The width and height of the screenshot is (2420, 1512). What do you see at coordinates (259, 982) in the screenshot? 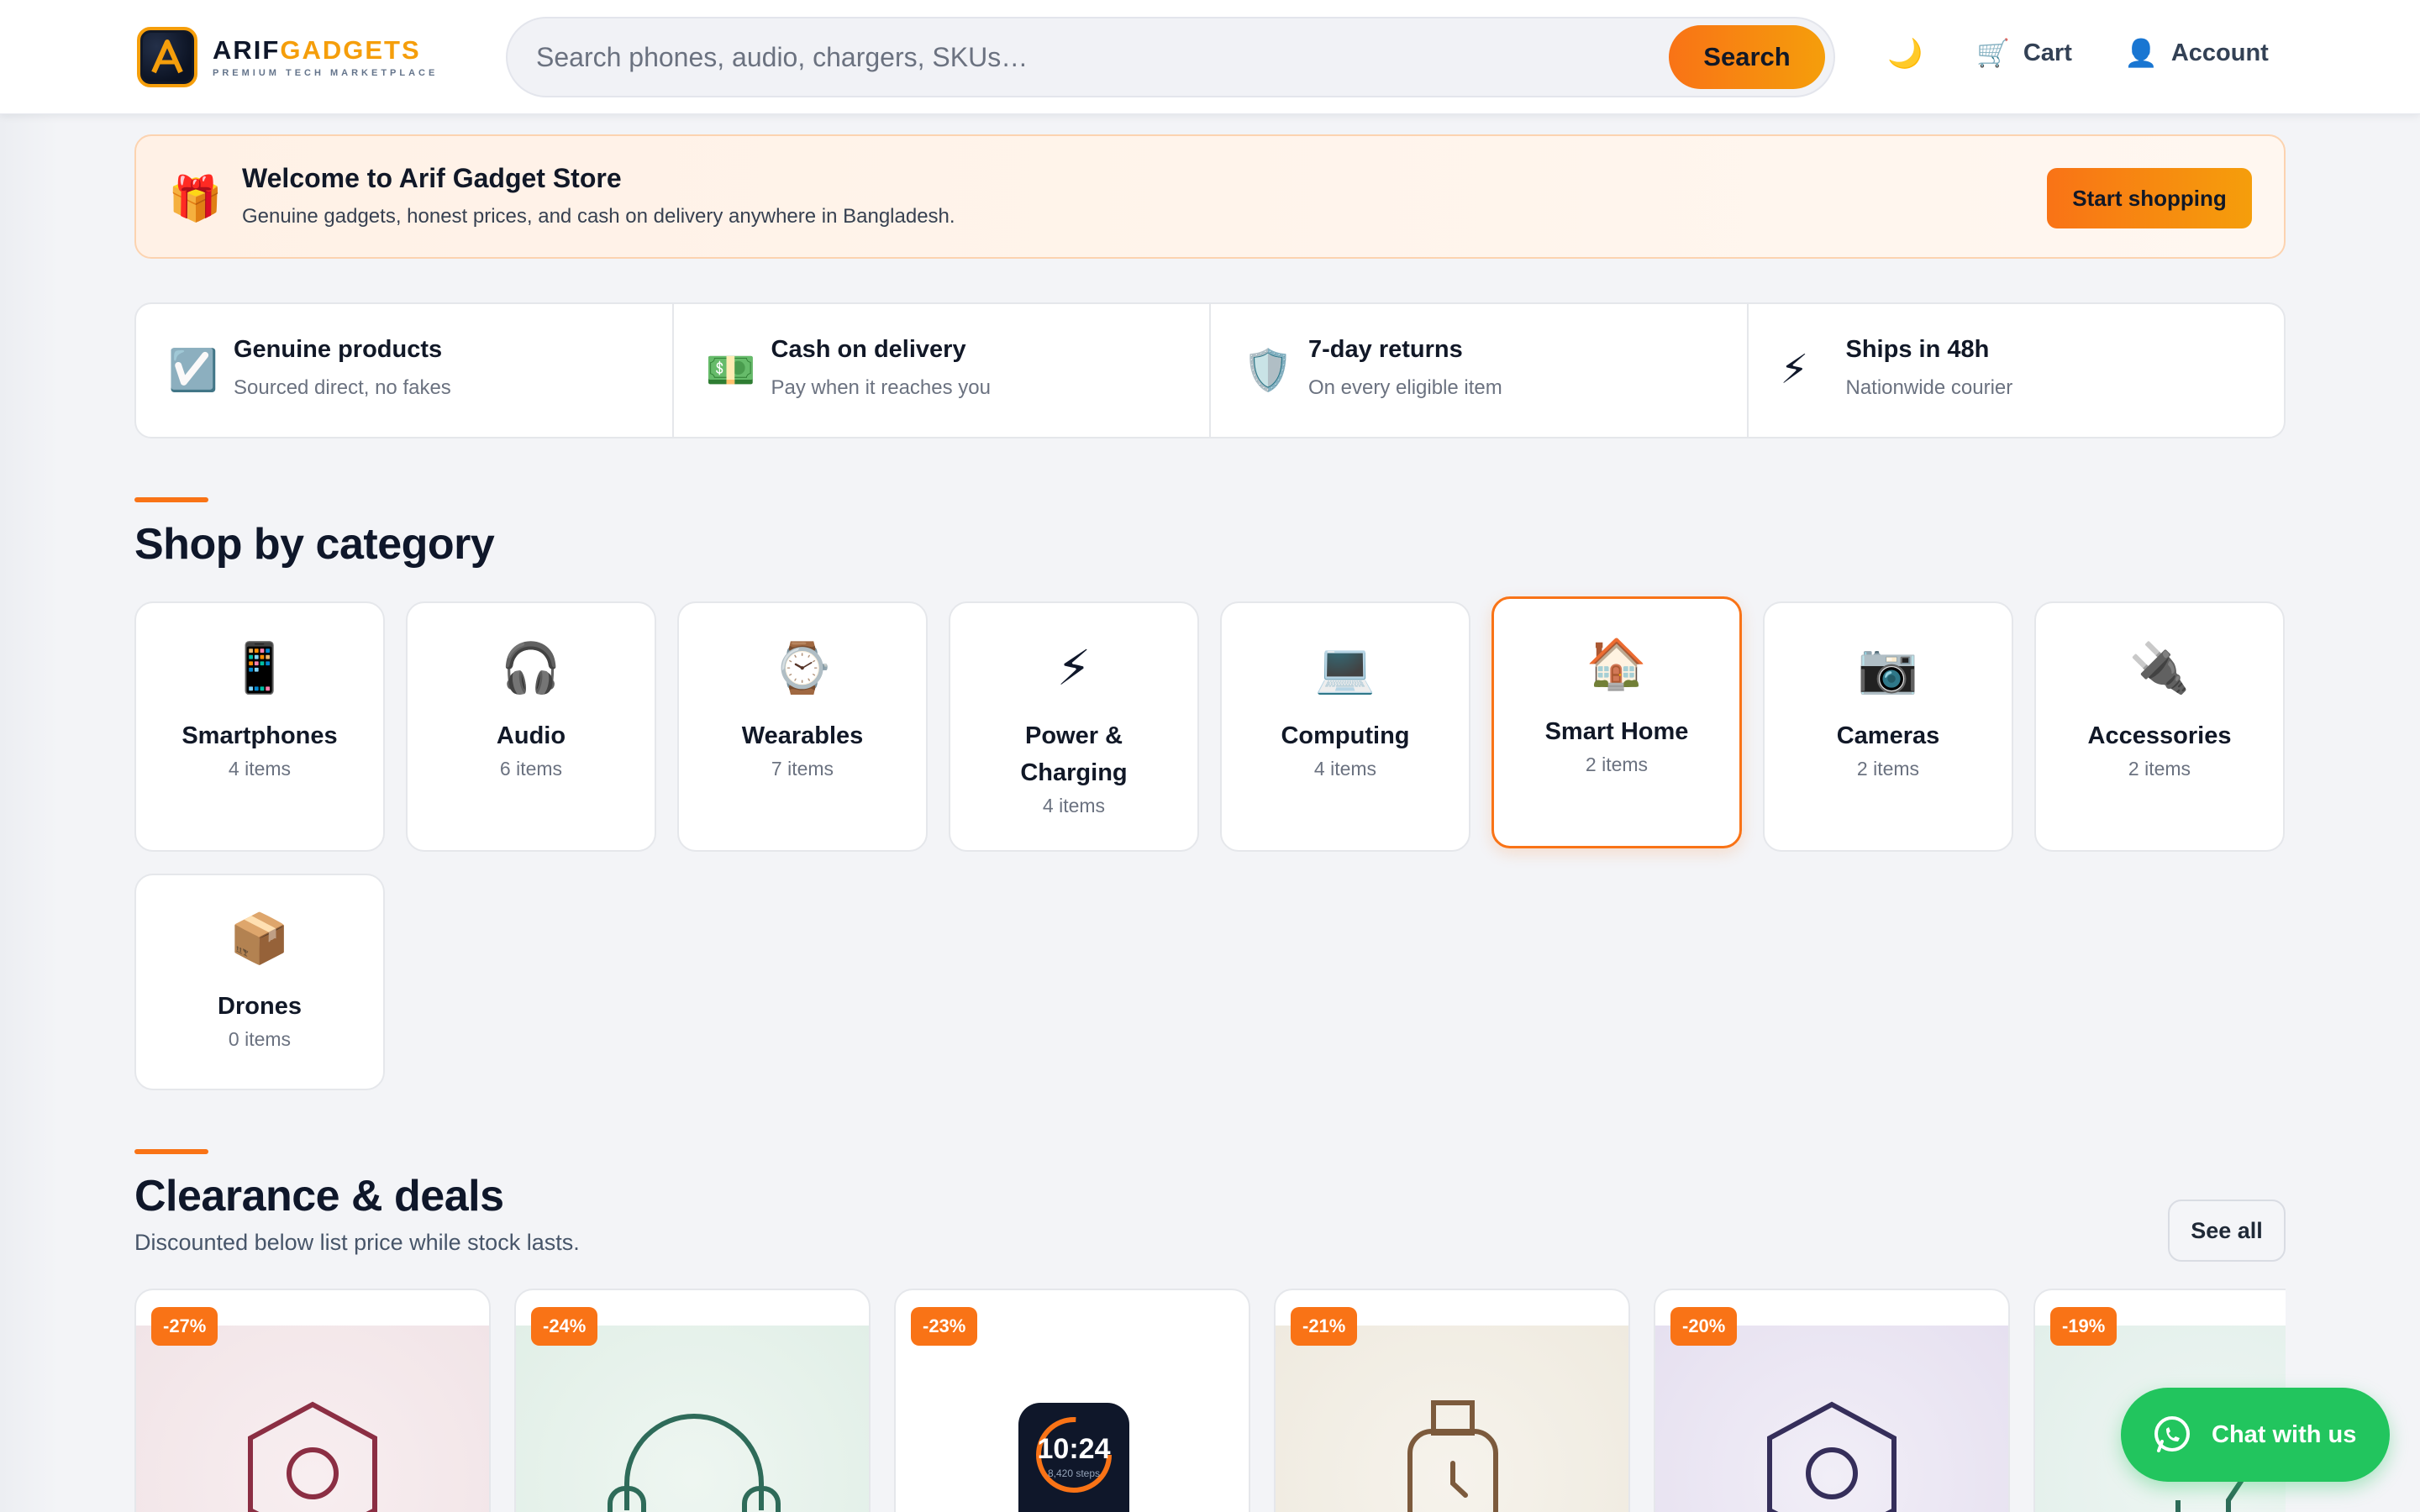
I see `category-card-drones: 📦 Drones 0 items` at bounding box center [259, 982].